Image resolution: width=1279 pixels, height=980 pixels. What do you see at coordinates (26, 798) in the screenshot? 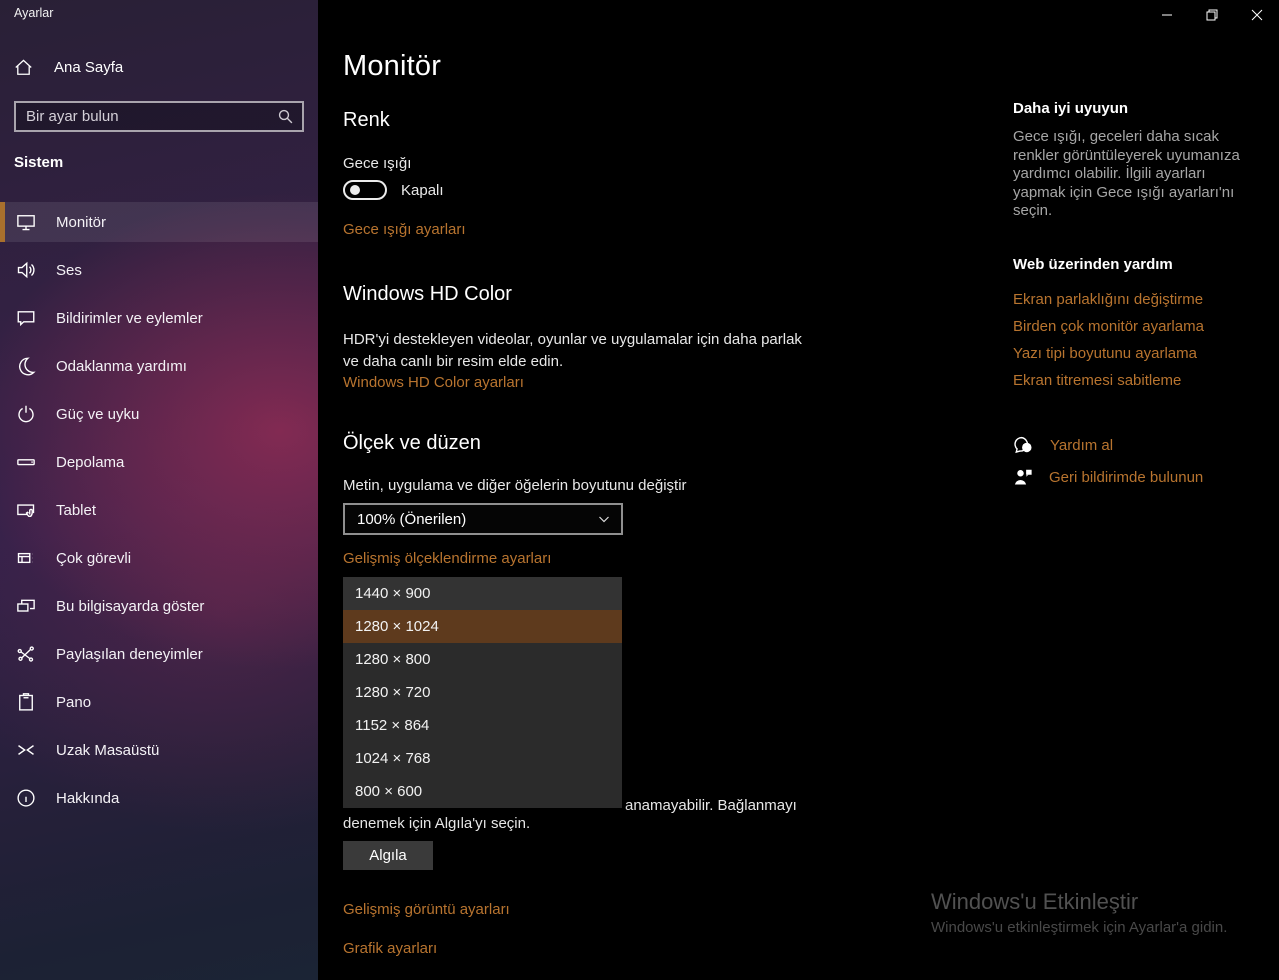
I see `info-icon` at bounding box center [26, 798].